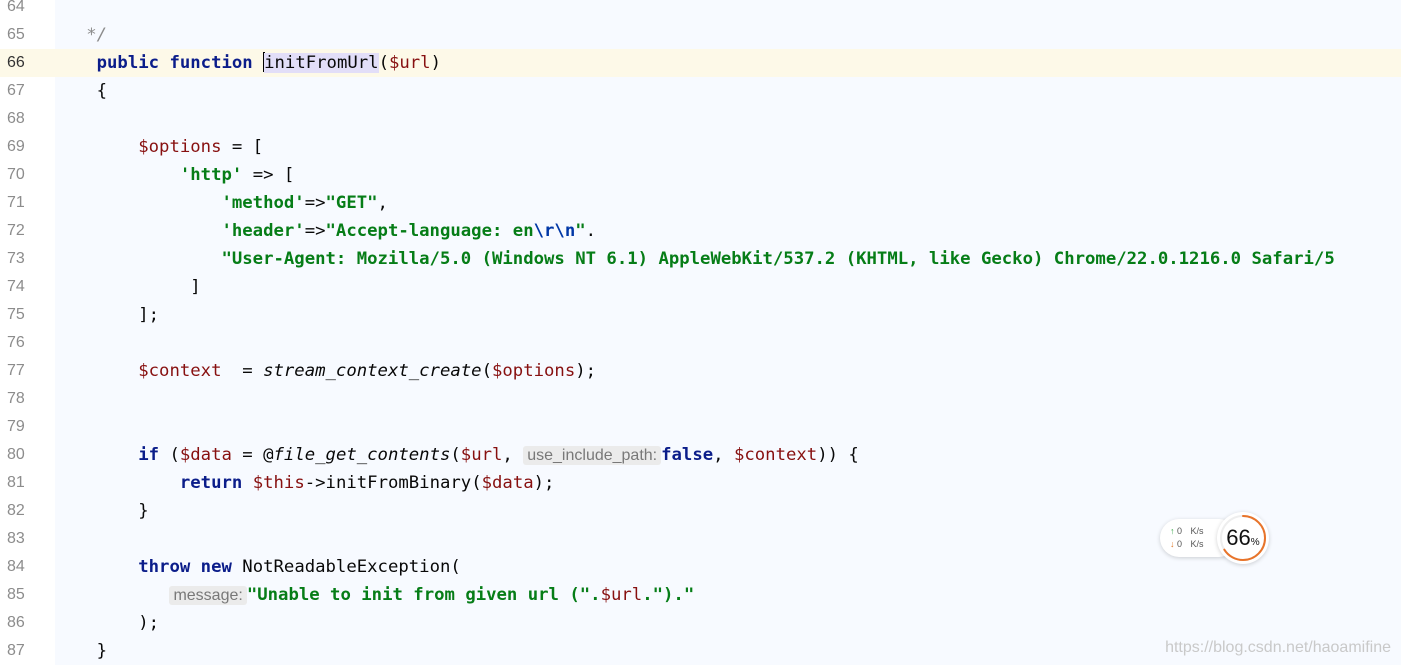 The width and height of the screenshot is (1401, 665). I want to click on keyword-token: false, so click(687, 455).